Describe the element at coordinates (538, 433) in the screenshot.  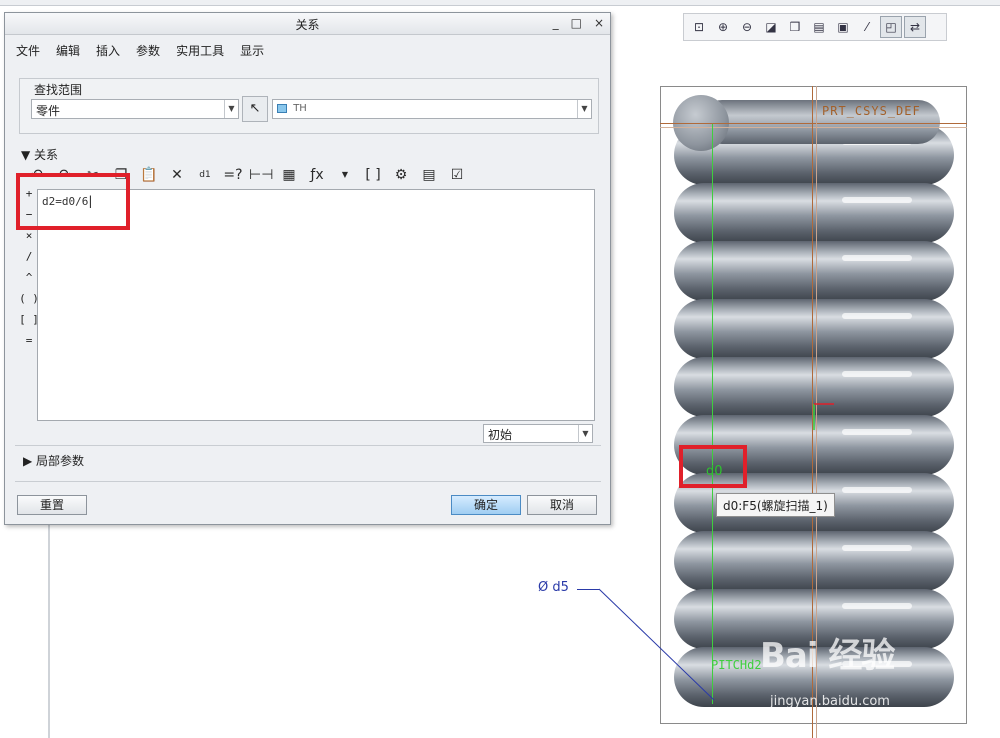
I see `relation-state-select: 初始 ▼` at that location.